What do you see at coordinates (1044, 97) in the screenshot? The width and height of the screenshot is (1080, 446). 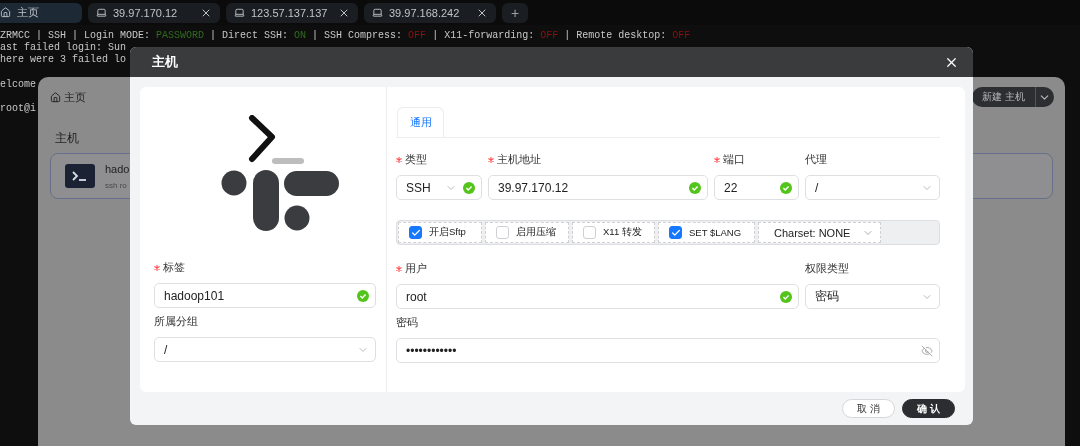 I see `dropdown-button` at bounding box center [1044, 97].